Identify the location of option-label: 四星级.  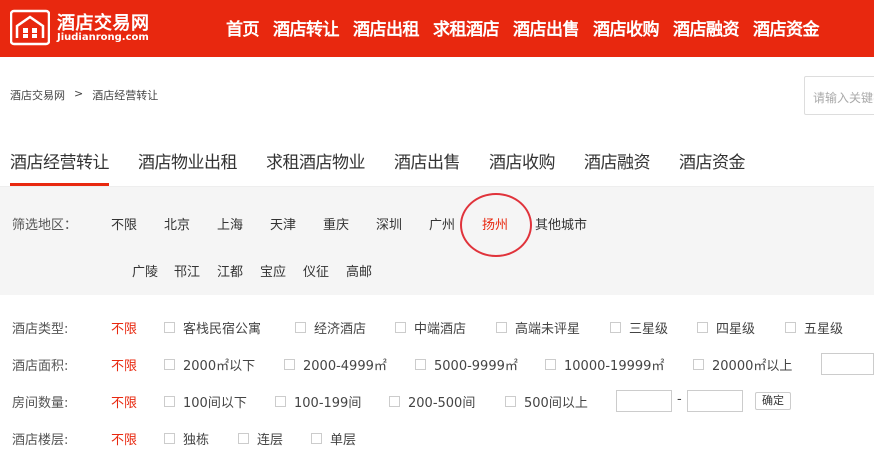
(736, 329).